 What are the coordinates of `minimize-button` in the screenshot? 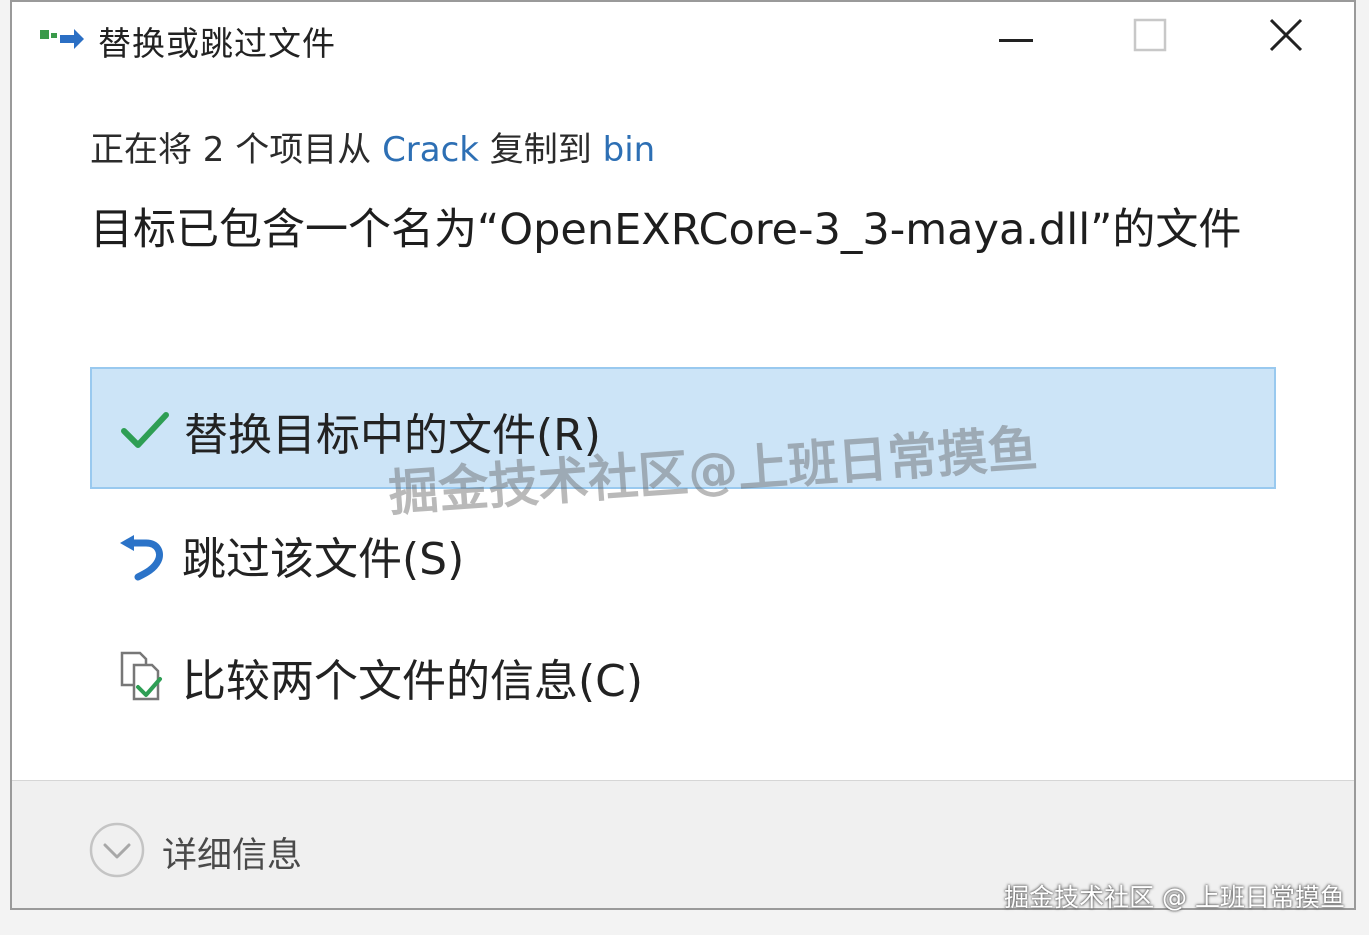 It's located at (1016, 37).